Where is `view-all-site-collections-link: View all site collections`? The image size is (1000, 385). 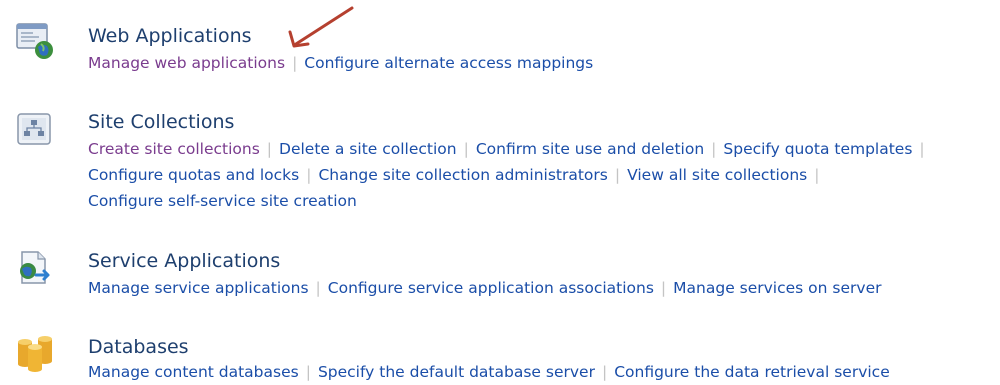
view-all-site-collections-link: View all site collections is located at coordinates (717, 175).